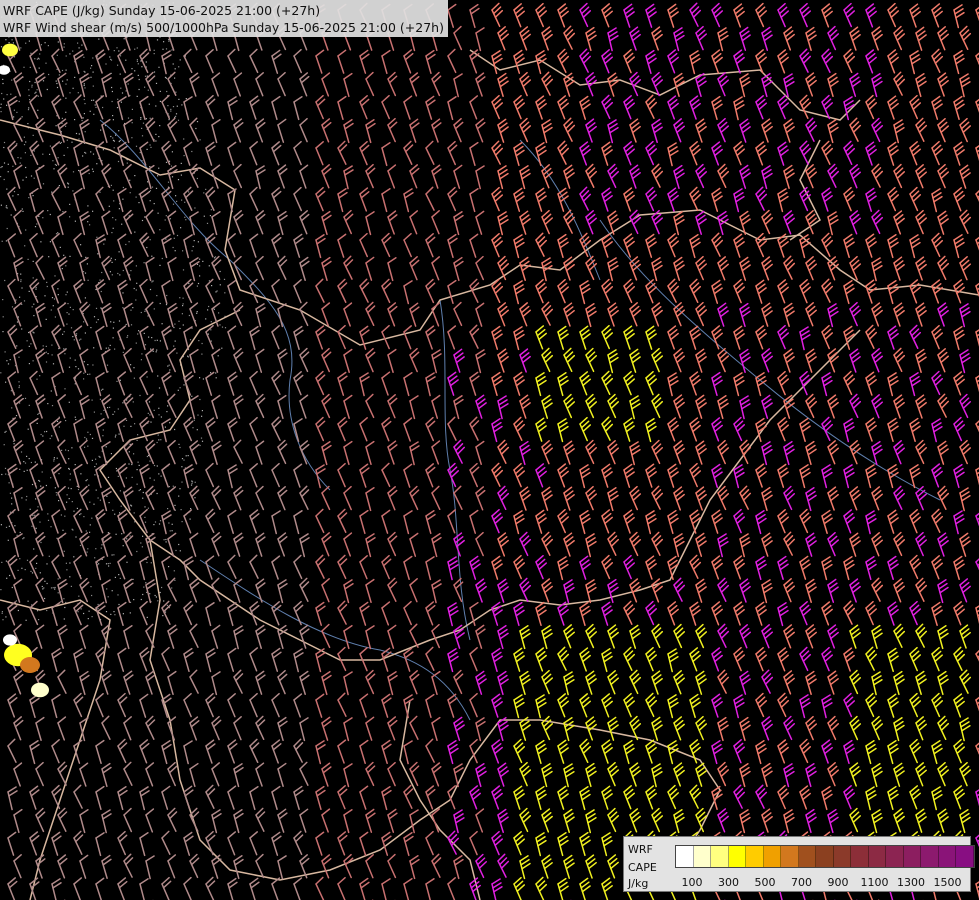  What do you see at coordinates (737, 856) in the screenshot?
I see `legend-swatch` at bounding box center [737, 856].